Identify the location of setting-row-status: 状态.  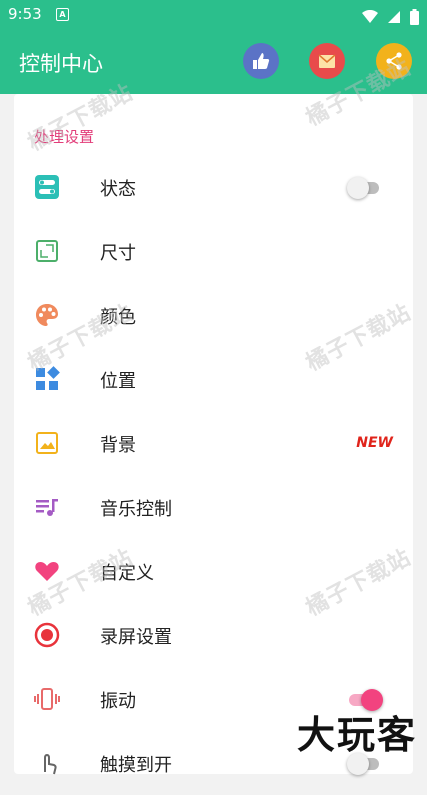
(213, 187).